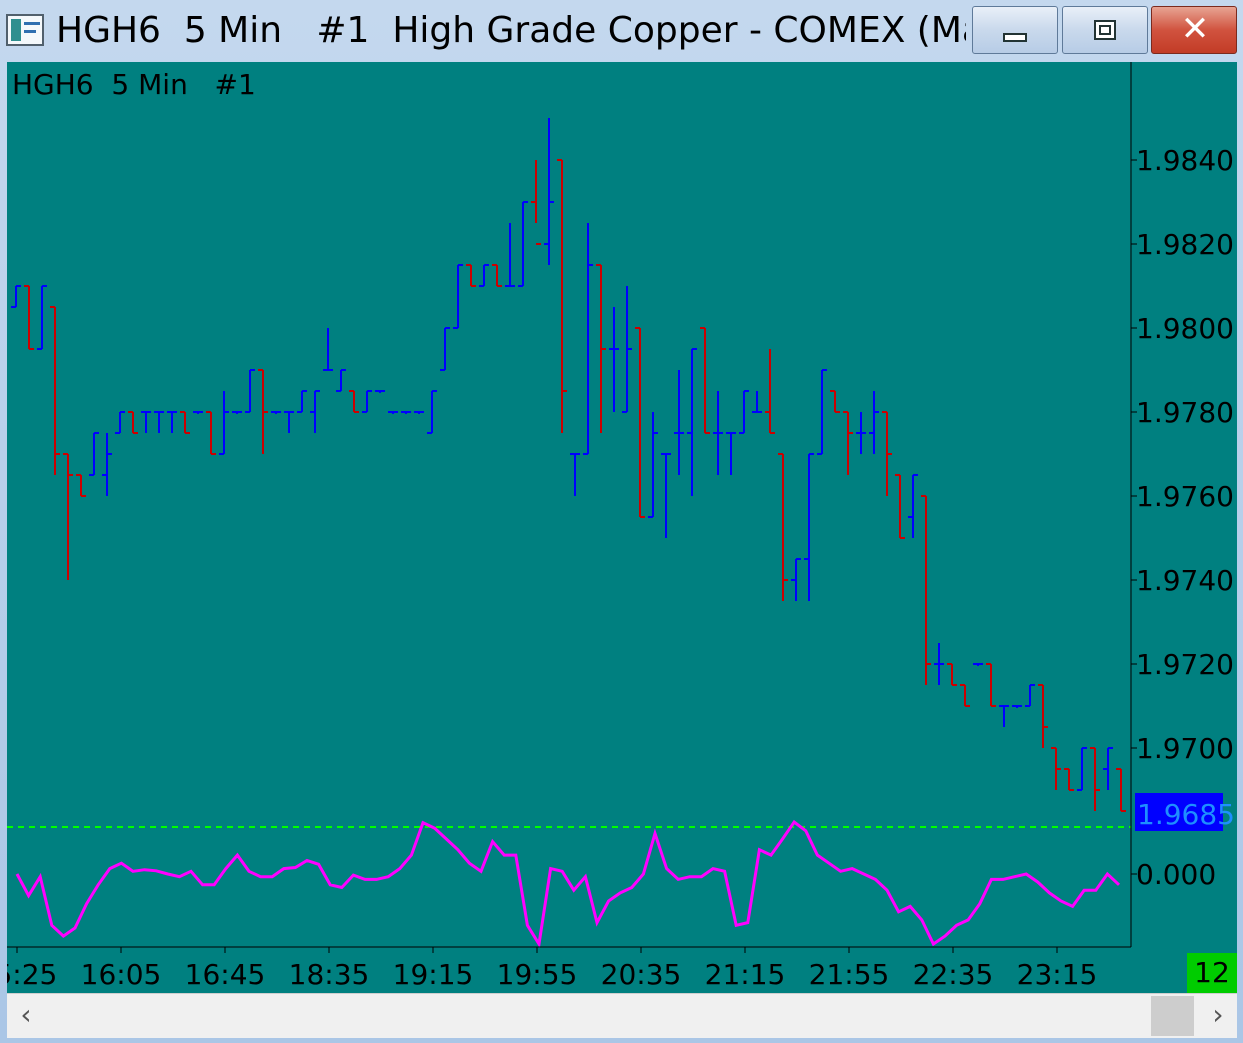  I want to click on oscillator-line, so click(568, 884).